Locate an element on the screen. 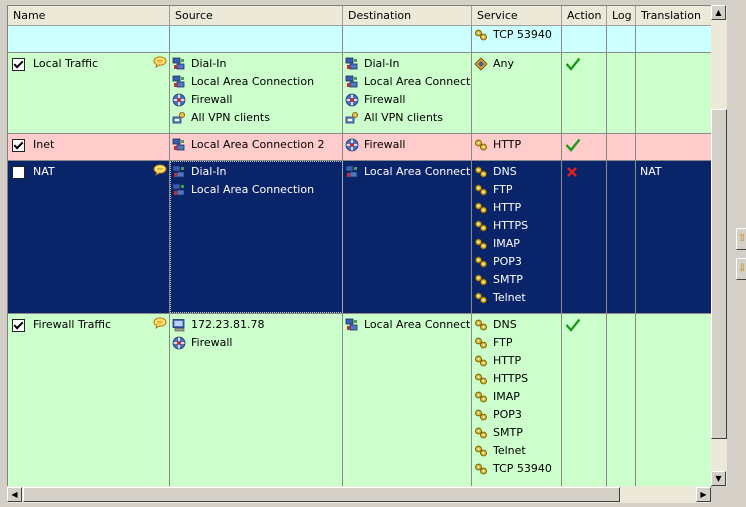  scroll-up-button: ▲ is located at coordinates (718, 12).